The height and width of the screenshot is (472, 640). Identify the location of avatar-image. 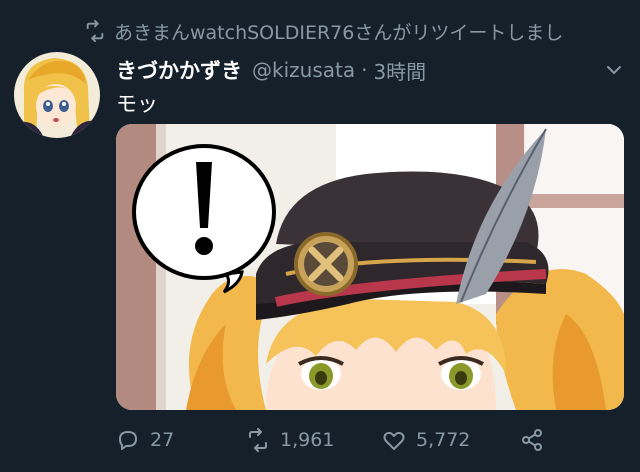
(57, 95).